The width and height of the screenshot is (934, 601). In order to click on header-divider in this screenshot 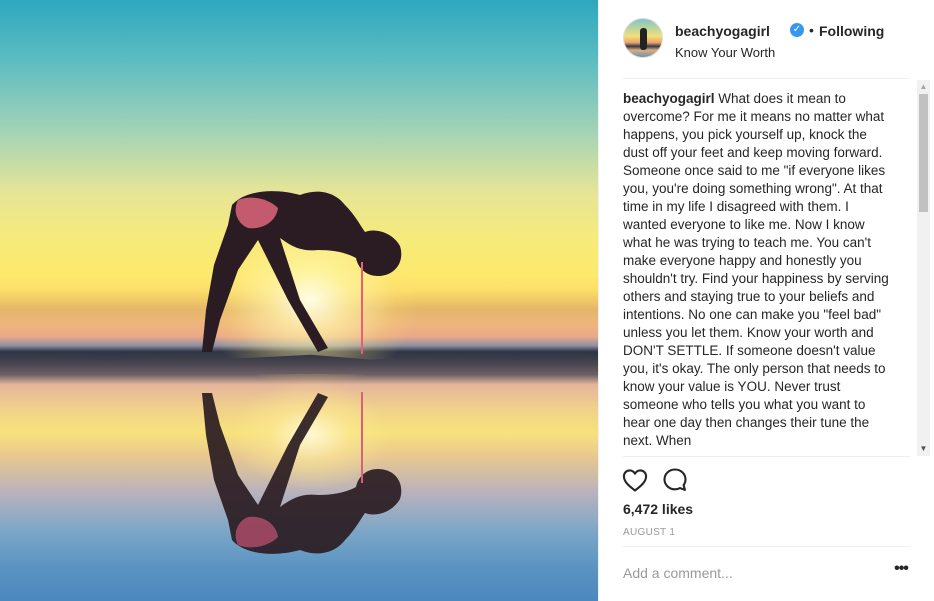, I will do `click(766, 78)`.